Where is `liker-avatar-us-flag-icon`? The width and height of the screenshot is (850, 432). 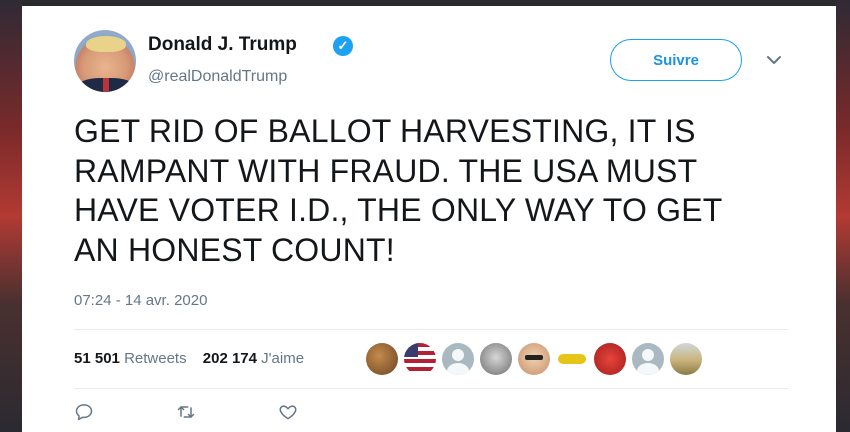 liker-avatar-us-flag-icon is located at coordinates (420, 359).